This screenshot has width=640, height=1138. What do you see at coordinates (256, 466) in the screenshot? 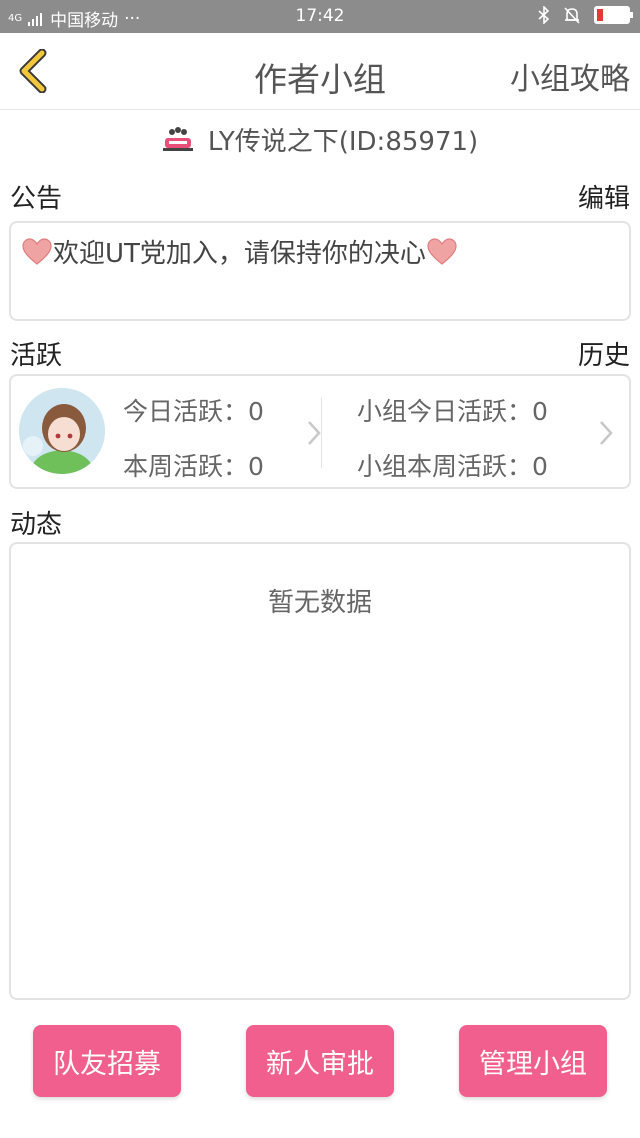
I see `week-activity-value: 0` at bounding box center [256, 466].